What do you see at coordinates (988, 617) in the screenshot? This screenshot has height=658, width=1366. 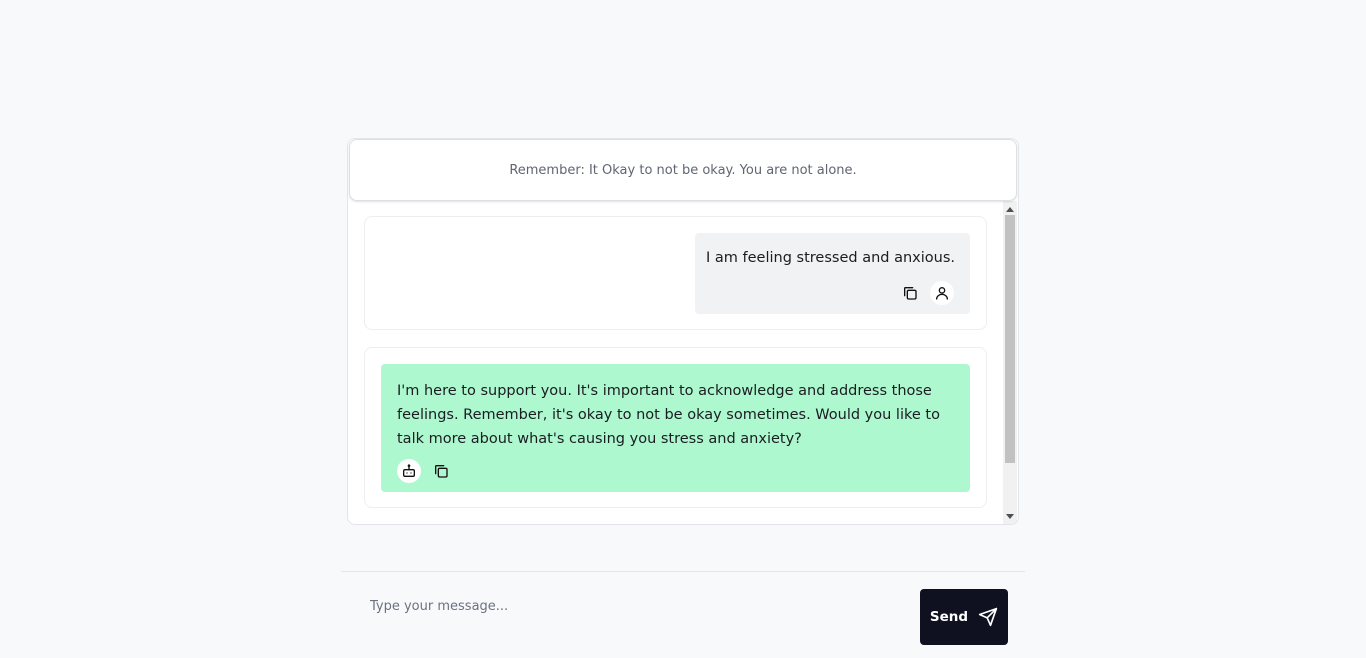 I see `send-icon` at bounding box center [988, 617].